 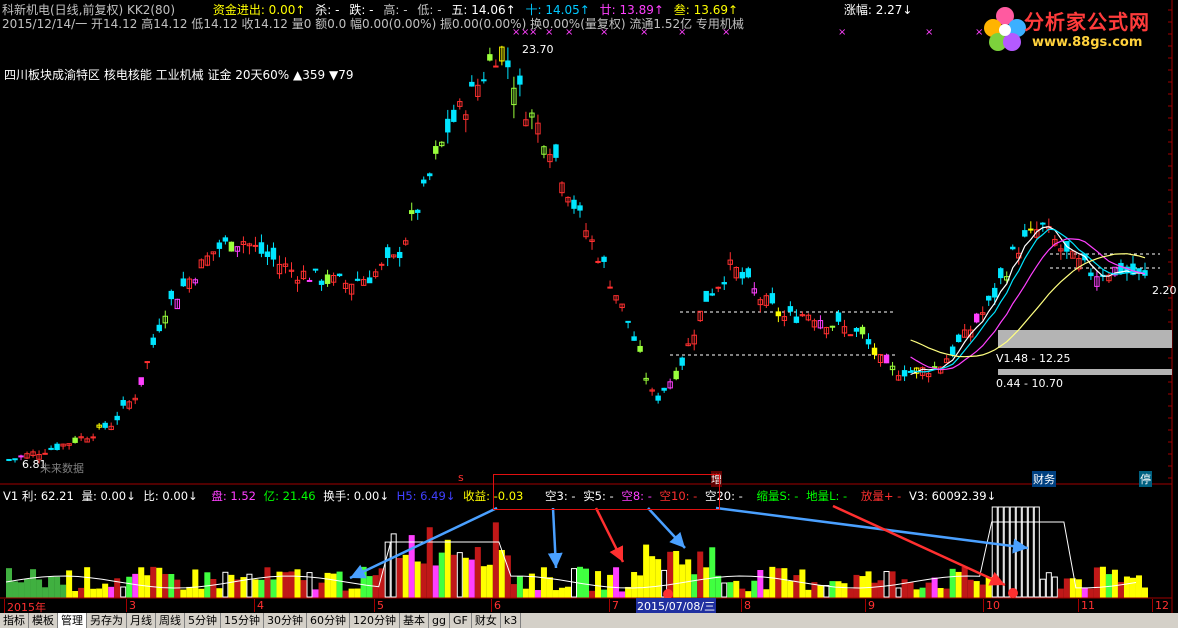 What do you see at coordinates (108, 496) in the screenshot?
I see `ind-volume: 量: 0.00↓` at bounding box center [108, 496].